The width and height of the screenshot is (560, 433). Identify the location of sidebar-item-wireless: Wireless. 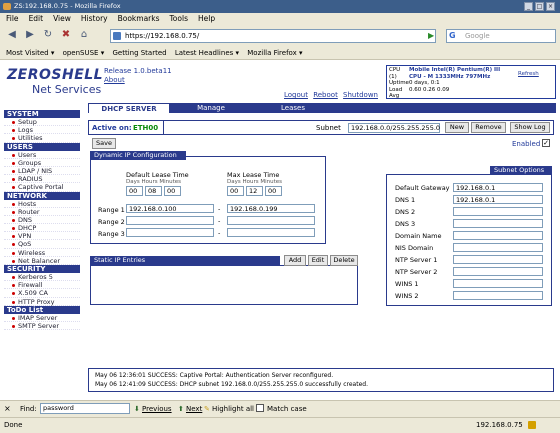
(42, 253).